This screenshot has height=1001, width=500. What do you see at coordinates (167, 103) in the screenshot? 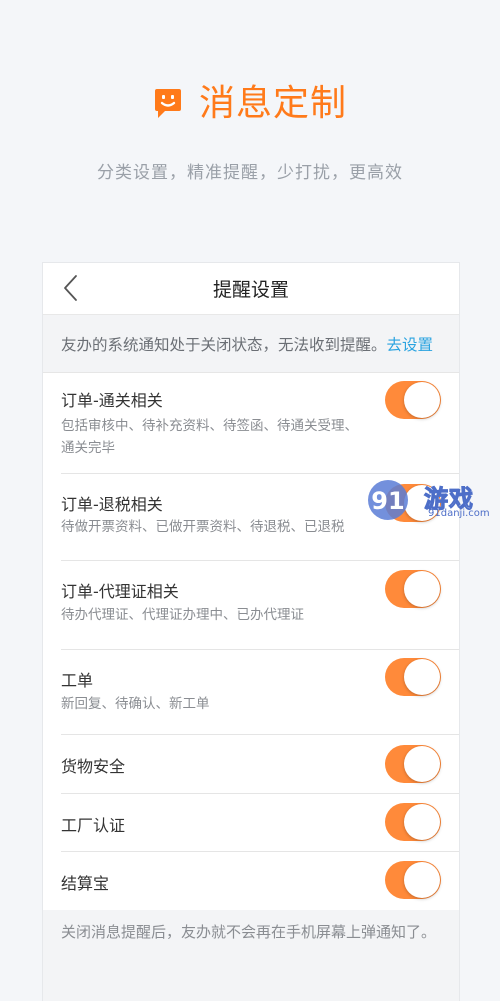
I see `chat-bubble-smile-icon` at bounding box center [167, 103].